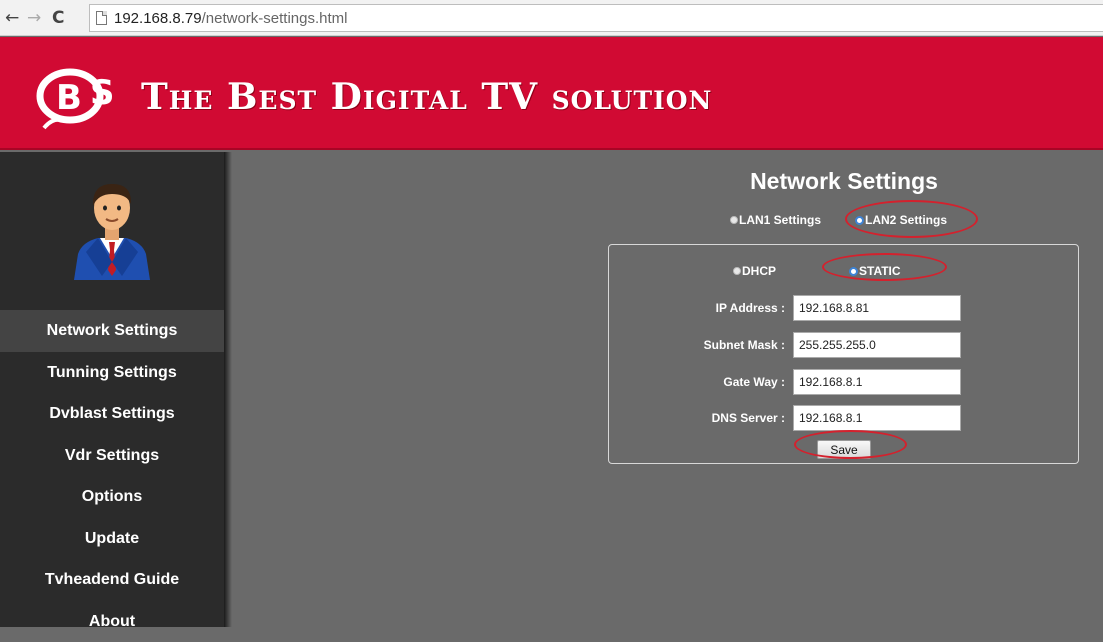 The height and width of the screenshot is (642, 1103). Describe the element at coordinates (859, 220) in the screenshot. I see `lan2-radio-button` at that location.